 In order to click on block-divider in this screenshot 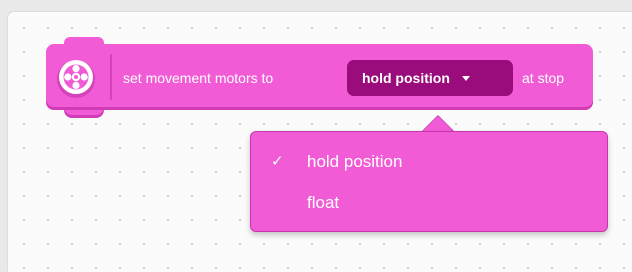, I will do `click(111, 77)`.